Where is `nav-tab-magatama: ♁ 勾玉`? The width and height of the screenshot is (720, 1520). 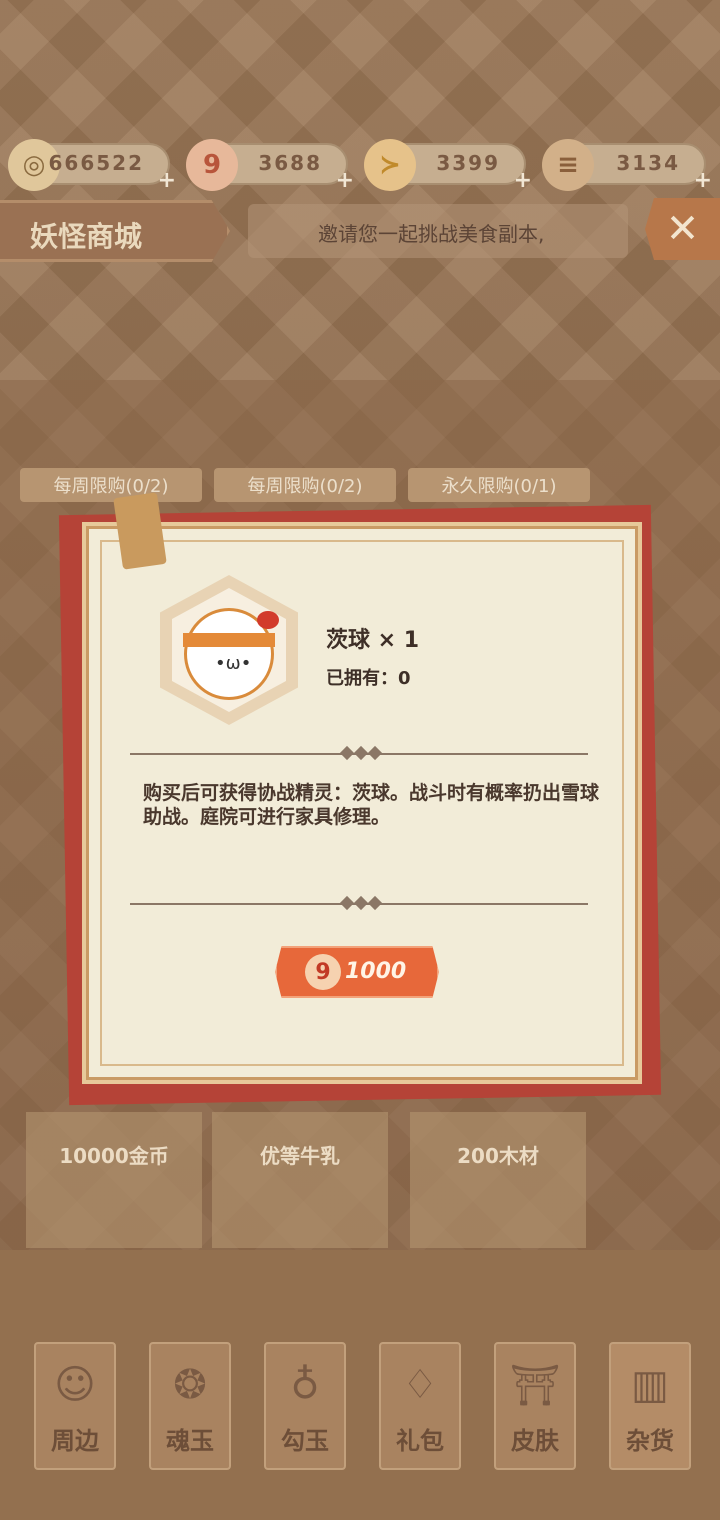 nav-tab-magatama: ♁ 勾玉 is located at coordinates (305, 1406).